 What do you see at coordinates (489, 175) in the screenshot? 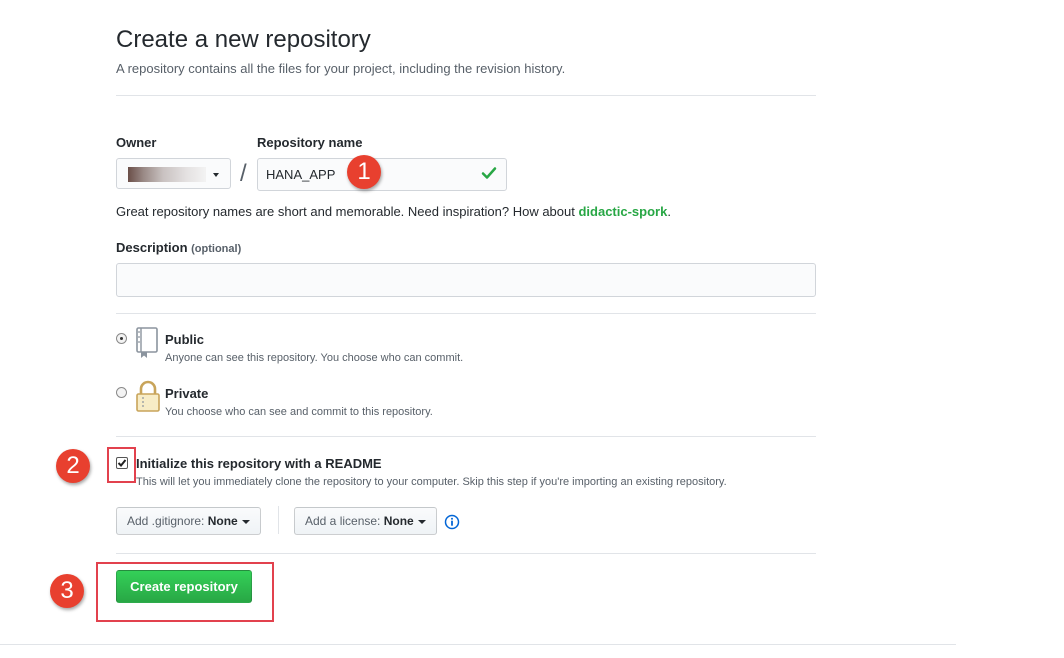
I see `check-icon` at bounding box center [489, 175].